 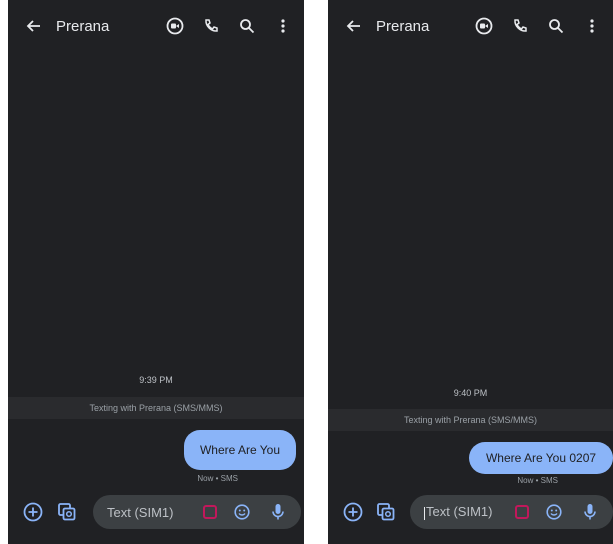 I want to click on text-cursor, so click(x=424, y=513).